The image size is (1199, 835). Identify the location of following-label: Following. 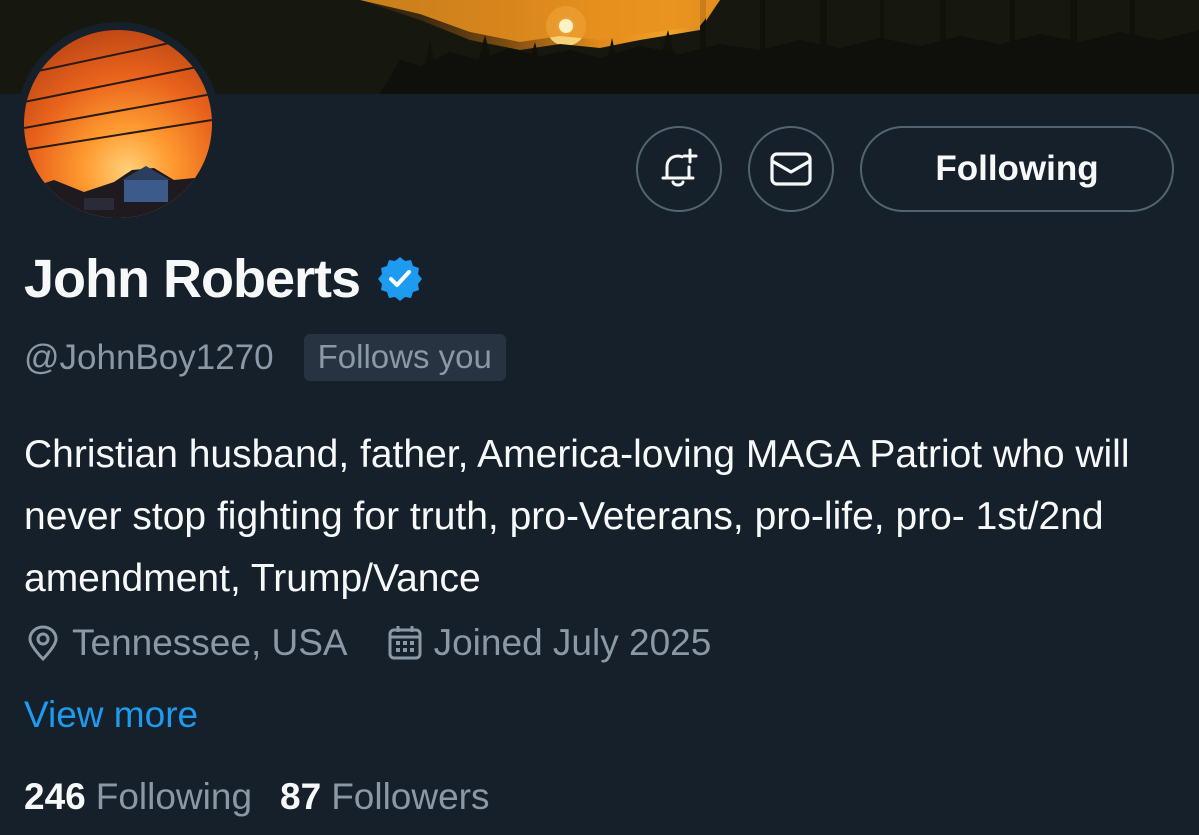
(174, 796).